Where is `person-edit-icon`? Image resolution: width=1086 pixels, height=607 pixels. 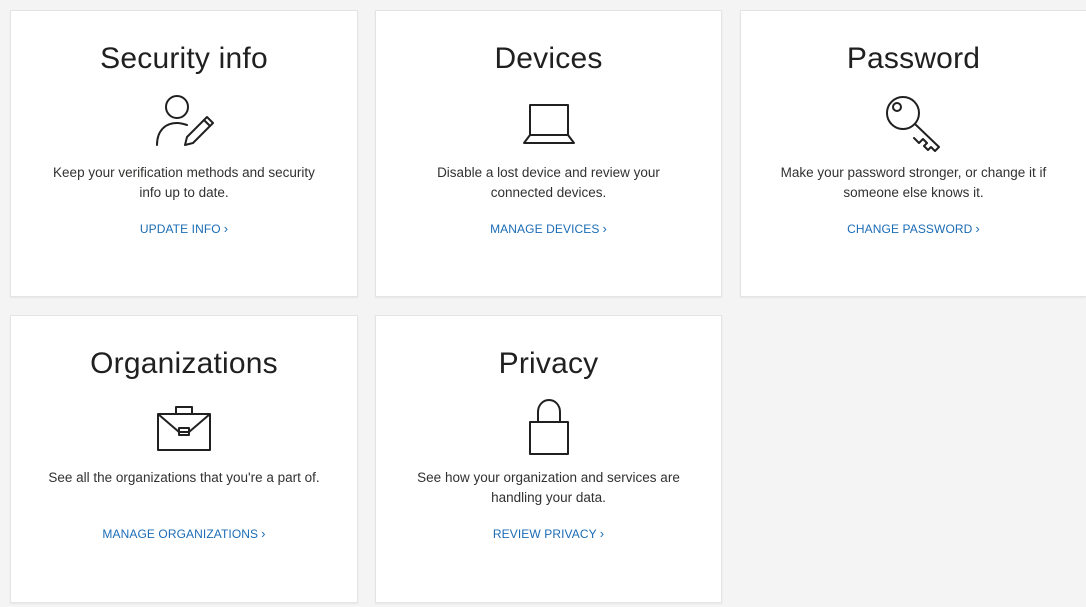 person-edit-icon is located at coordinates (184, 122).